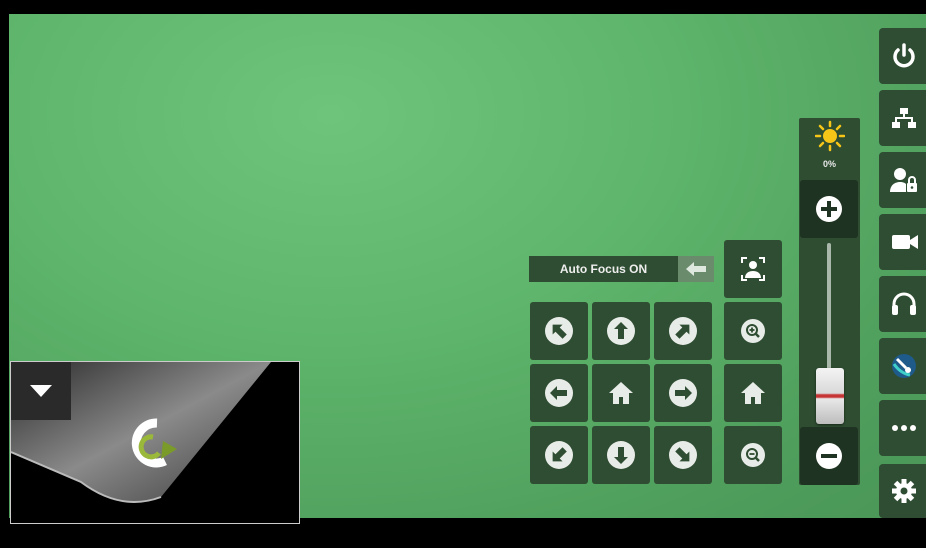 The width and height of the screenshot is (926, 548). I want to click on network-icon, so click(904, 118).